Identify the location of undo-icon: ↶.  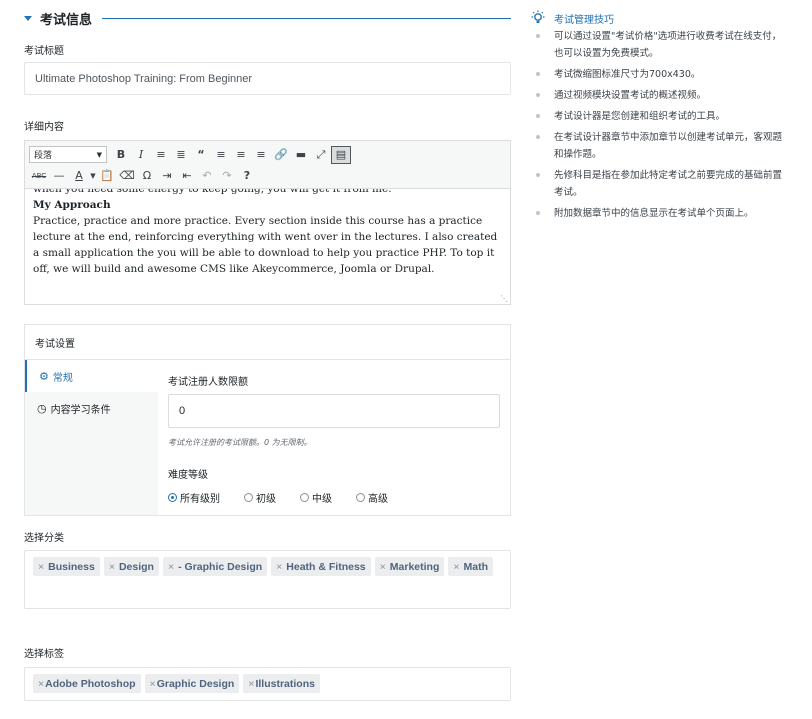
(207, 176).